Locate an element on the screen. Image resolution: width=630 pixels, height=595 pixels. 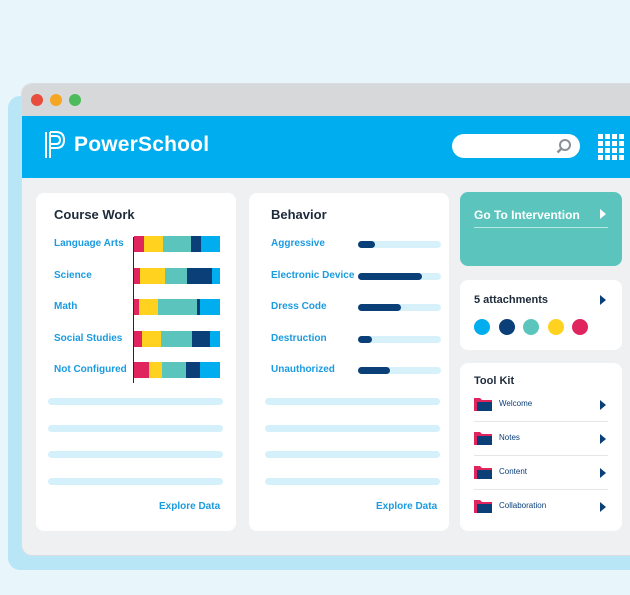
minimize-window-dot is located at coordinates (56, 100).